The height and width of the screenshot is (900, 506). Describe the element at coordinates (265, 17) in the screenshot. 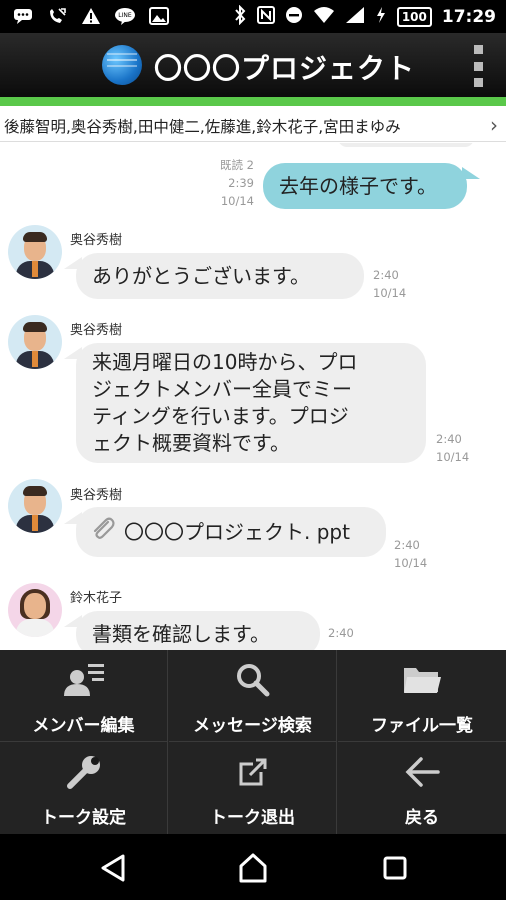

I see `nfc-icon` at that location.